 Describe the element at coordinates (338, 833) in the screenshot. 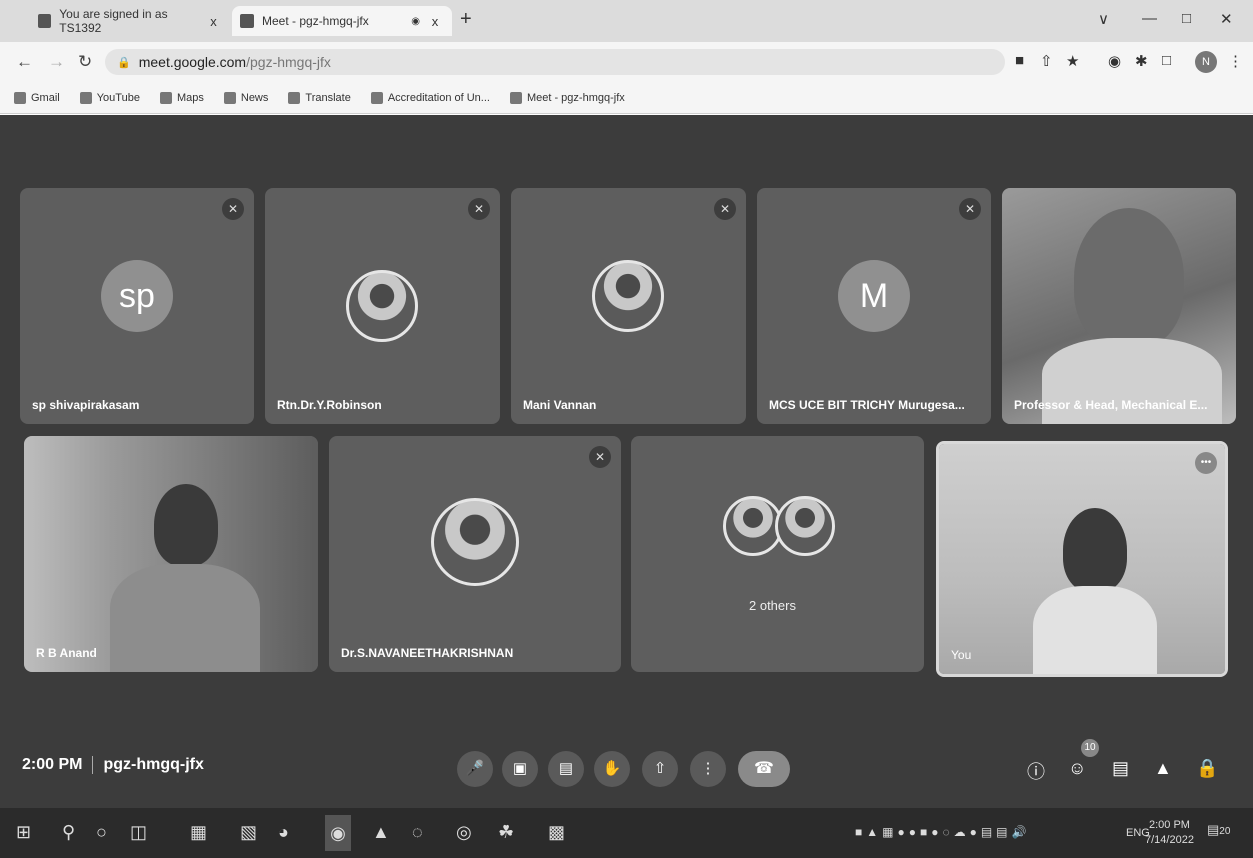

I see `chrome-icon: ◉` at that location.